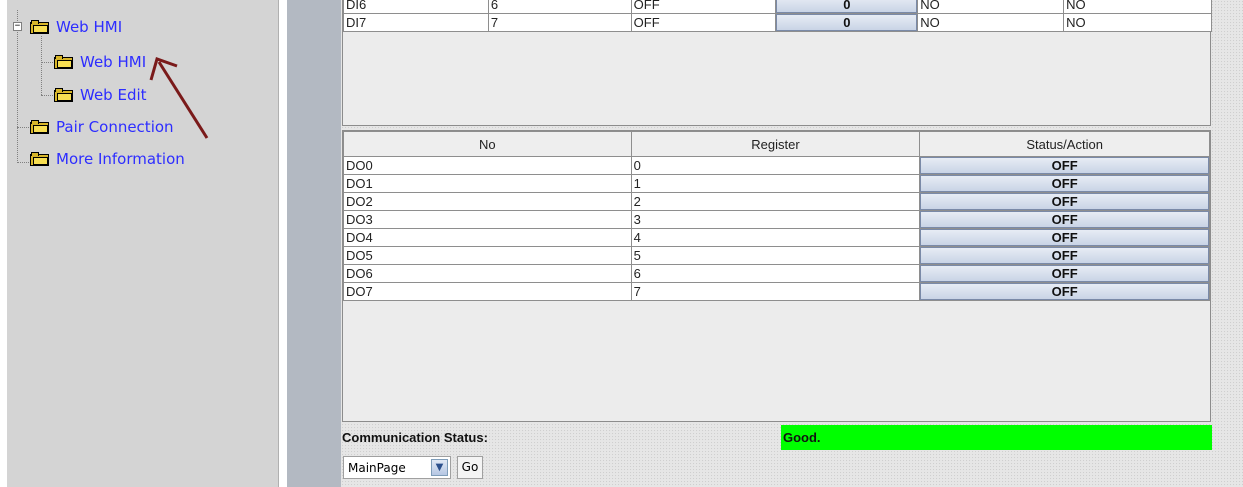 The image size is (1243, 487). Describe the element at coordinates (487, 219) in the screenshot. I see `do-no: DO3` at that location.